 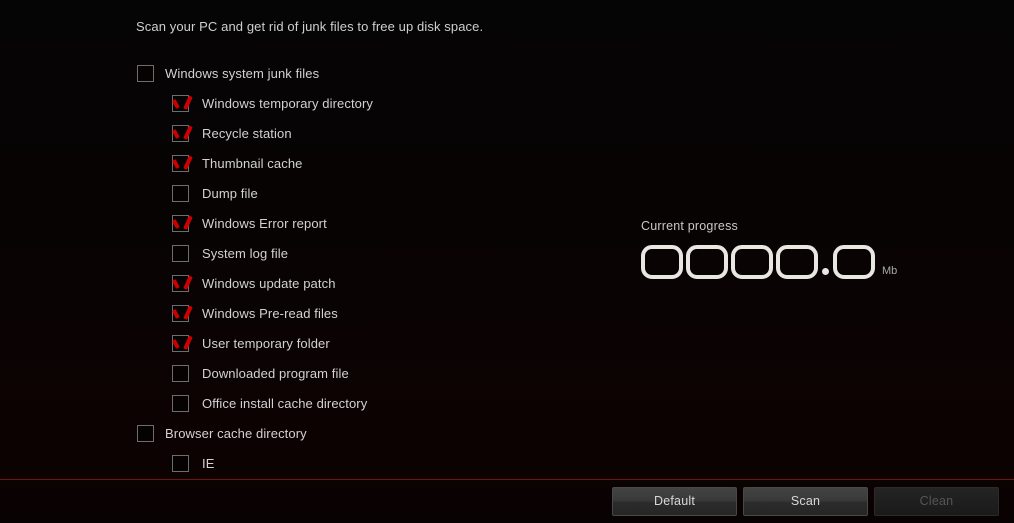 What do you see at coordinates (245, 253) in the screenshot?
I see `list-item-label: System log file` at bounding box center [245, 253].